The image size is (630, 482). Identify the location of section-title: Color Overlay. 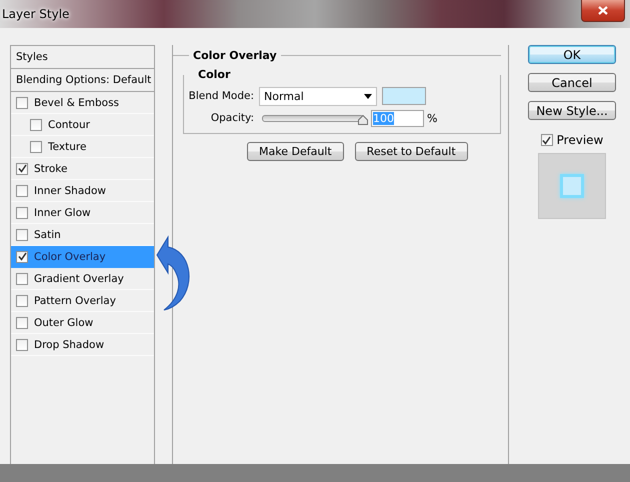
(235, 55).